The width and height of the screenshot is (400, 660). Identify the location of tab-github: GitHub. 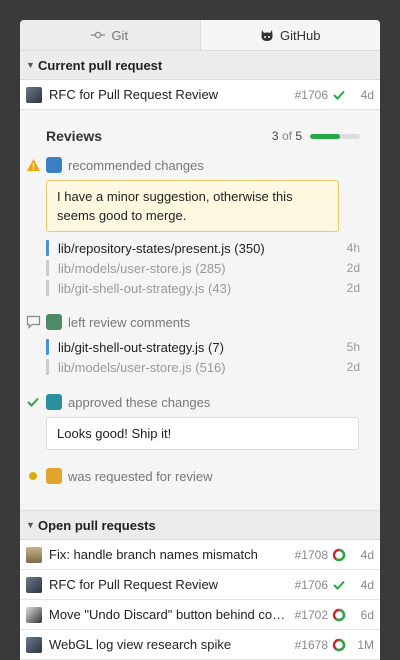
(289, 35).